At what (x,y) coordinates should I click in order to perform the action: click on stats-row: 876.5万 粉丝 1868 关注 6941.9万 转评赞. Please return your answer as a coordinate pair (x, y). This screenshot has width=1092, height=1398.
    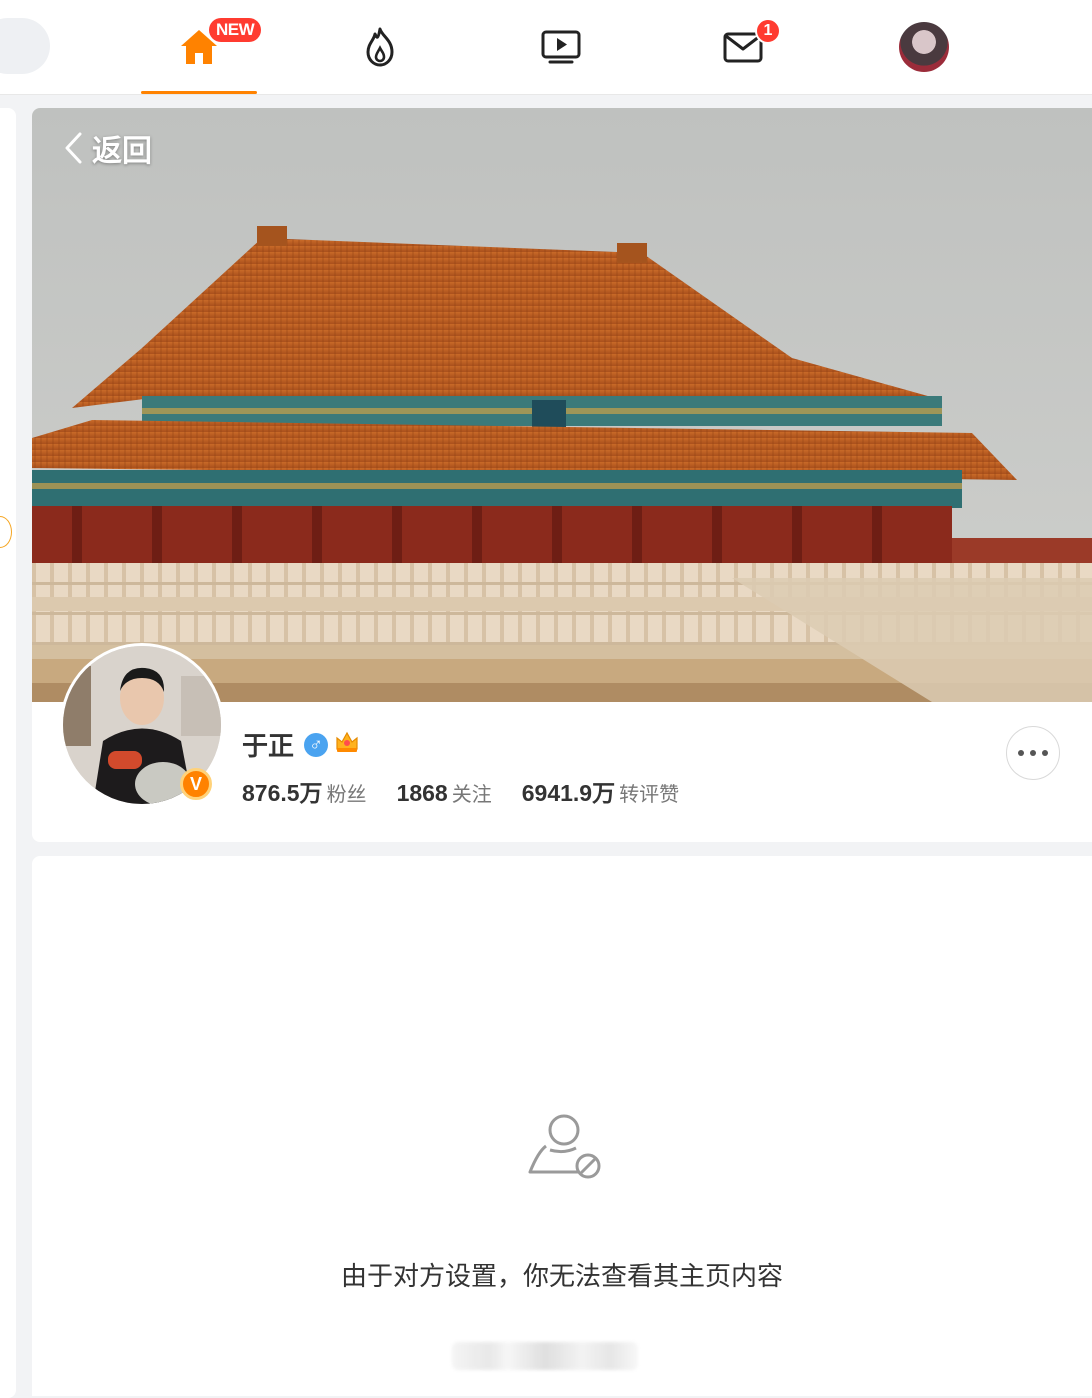
    Looking at the image, I should click on (475, 791).